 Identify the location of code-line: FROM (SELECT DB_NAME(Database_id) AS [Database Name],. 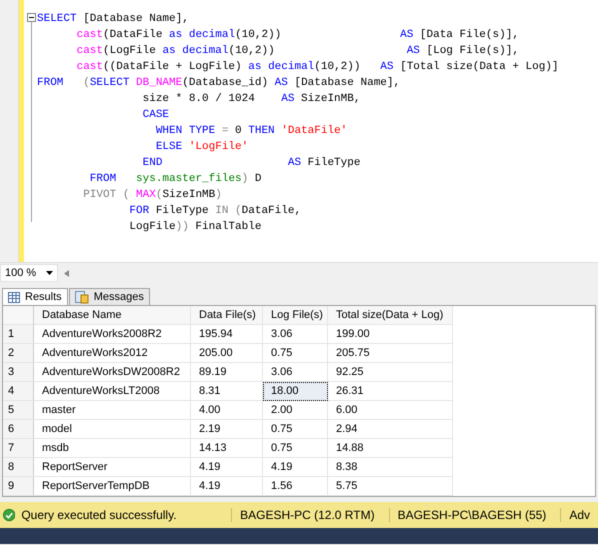
(219, 83).